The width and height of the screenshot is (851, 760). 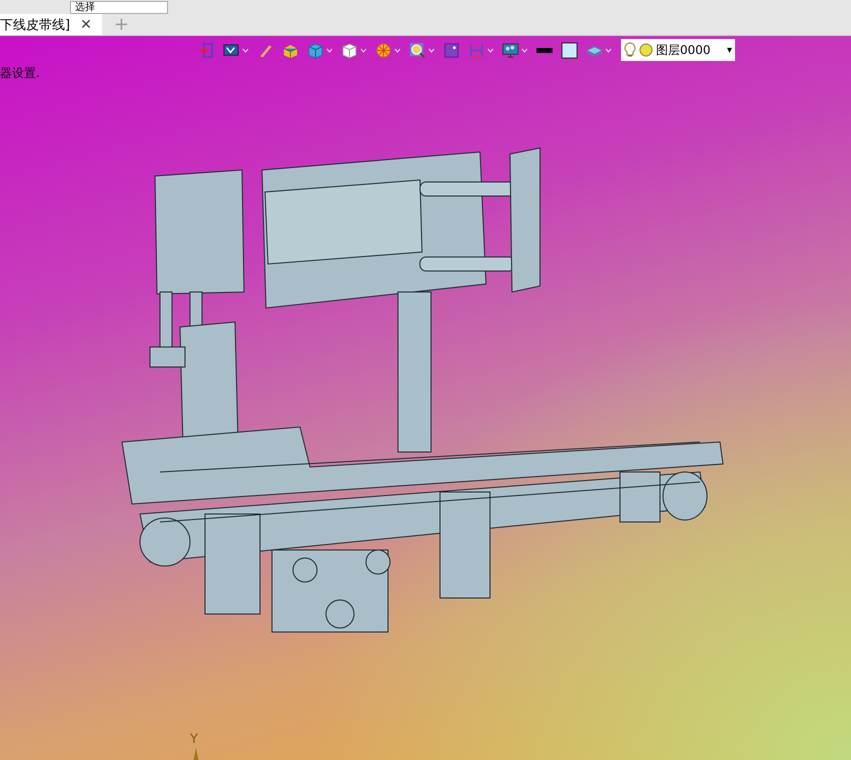 I want to click on layer-dropdown: 图层0000 ▾, so click(x=678, y=50).